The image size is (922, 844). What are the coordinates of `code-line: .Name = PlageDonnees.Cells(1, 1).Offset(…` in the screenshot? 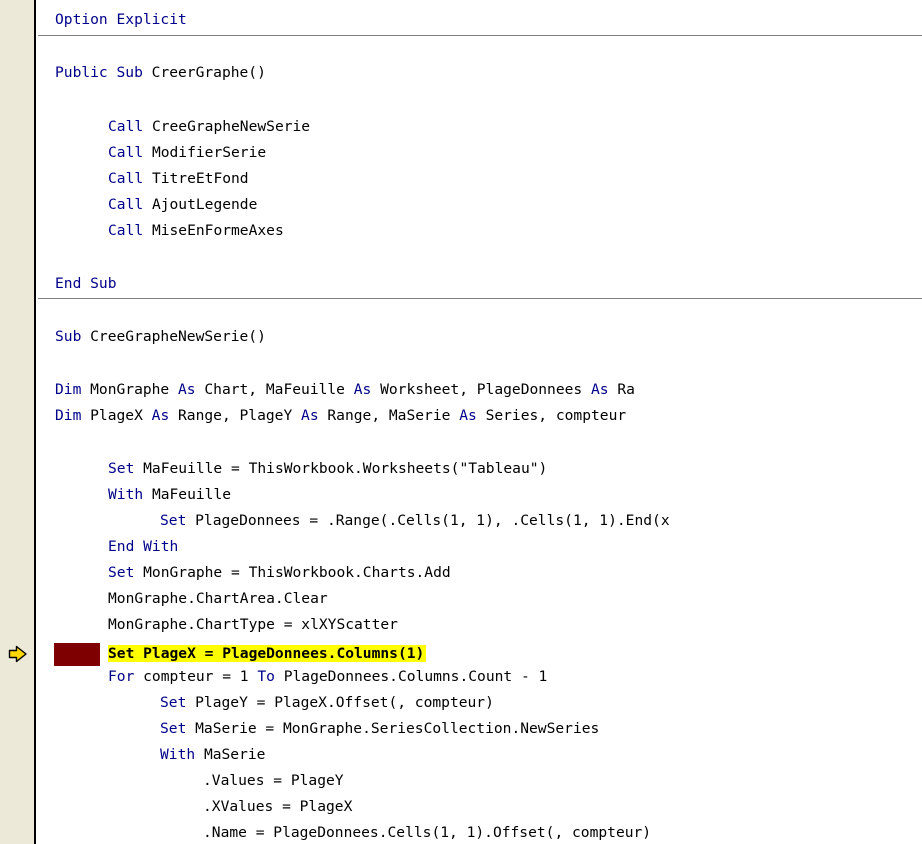 It's located at (427, 832).